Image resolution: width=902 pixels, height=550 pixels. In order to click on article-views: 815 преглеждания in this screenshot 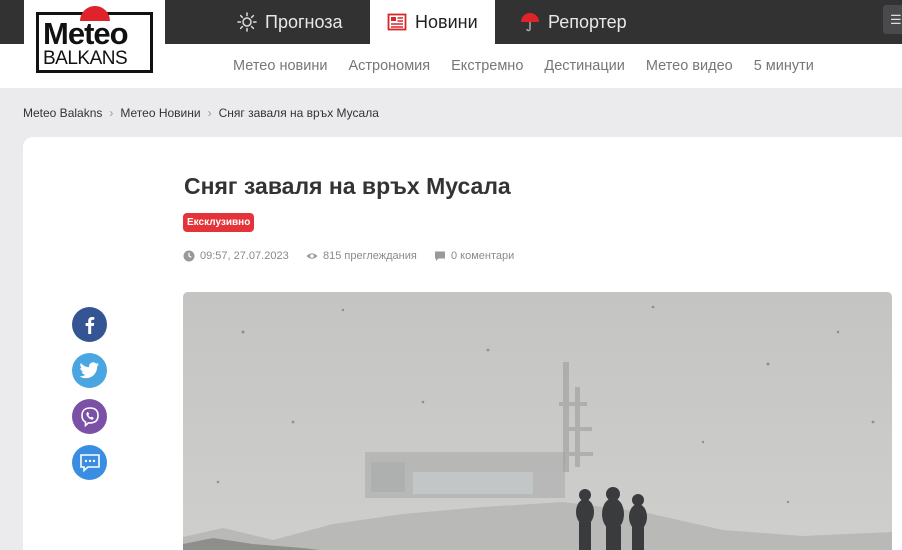, I will do `click(361, 256)`.